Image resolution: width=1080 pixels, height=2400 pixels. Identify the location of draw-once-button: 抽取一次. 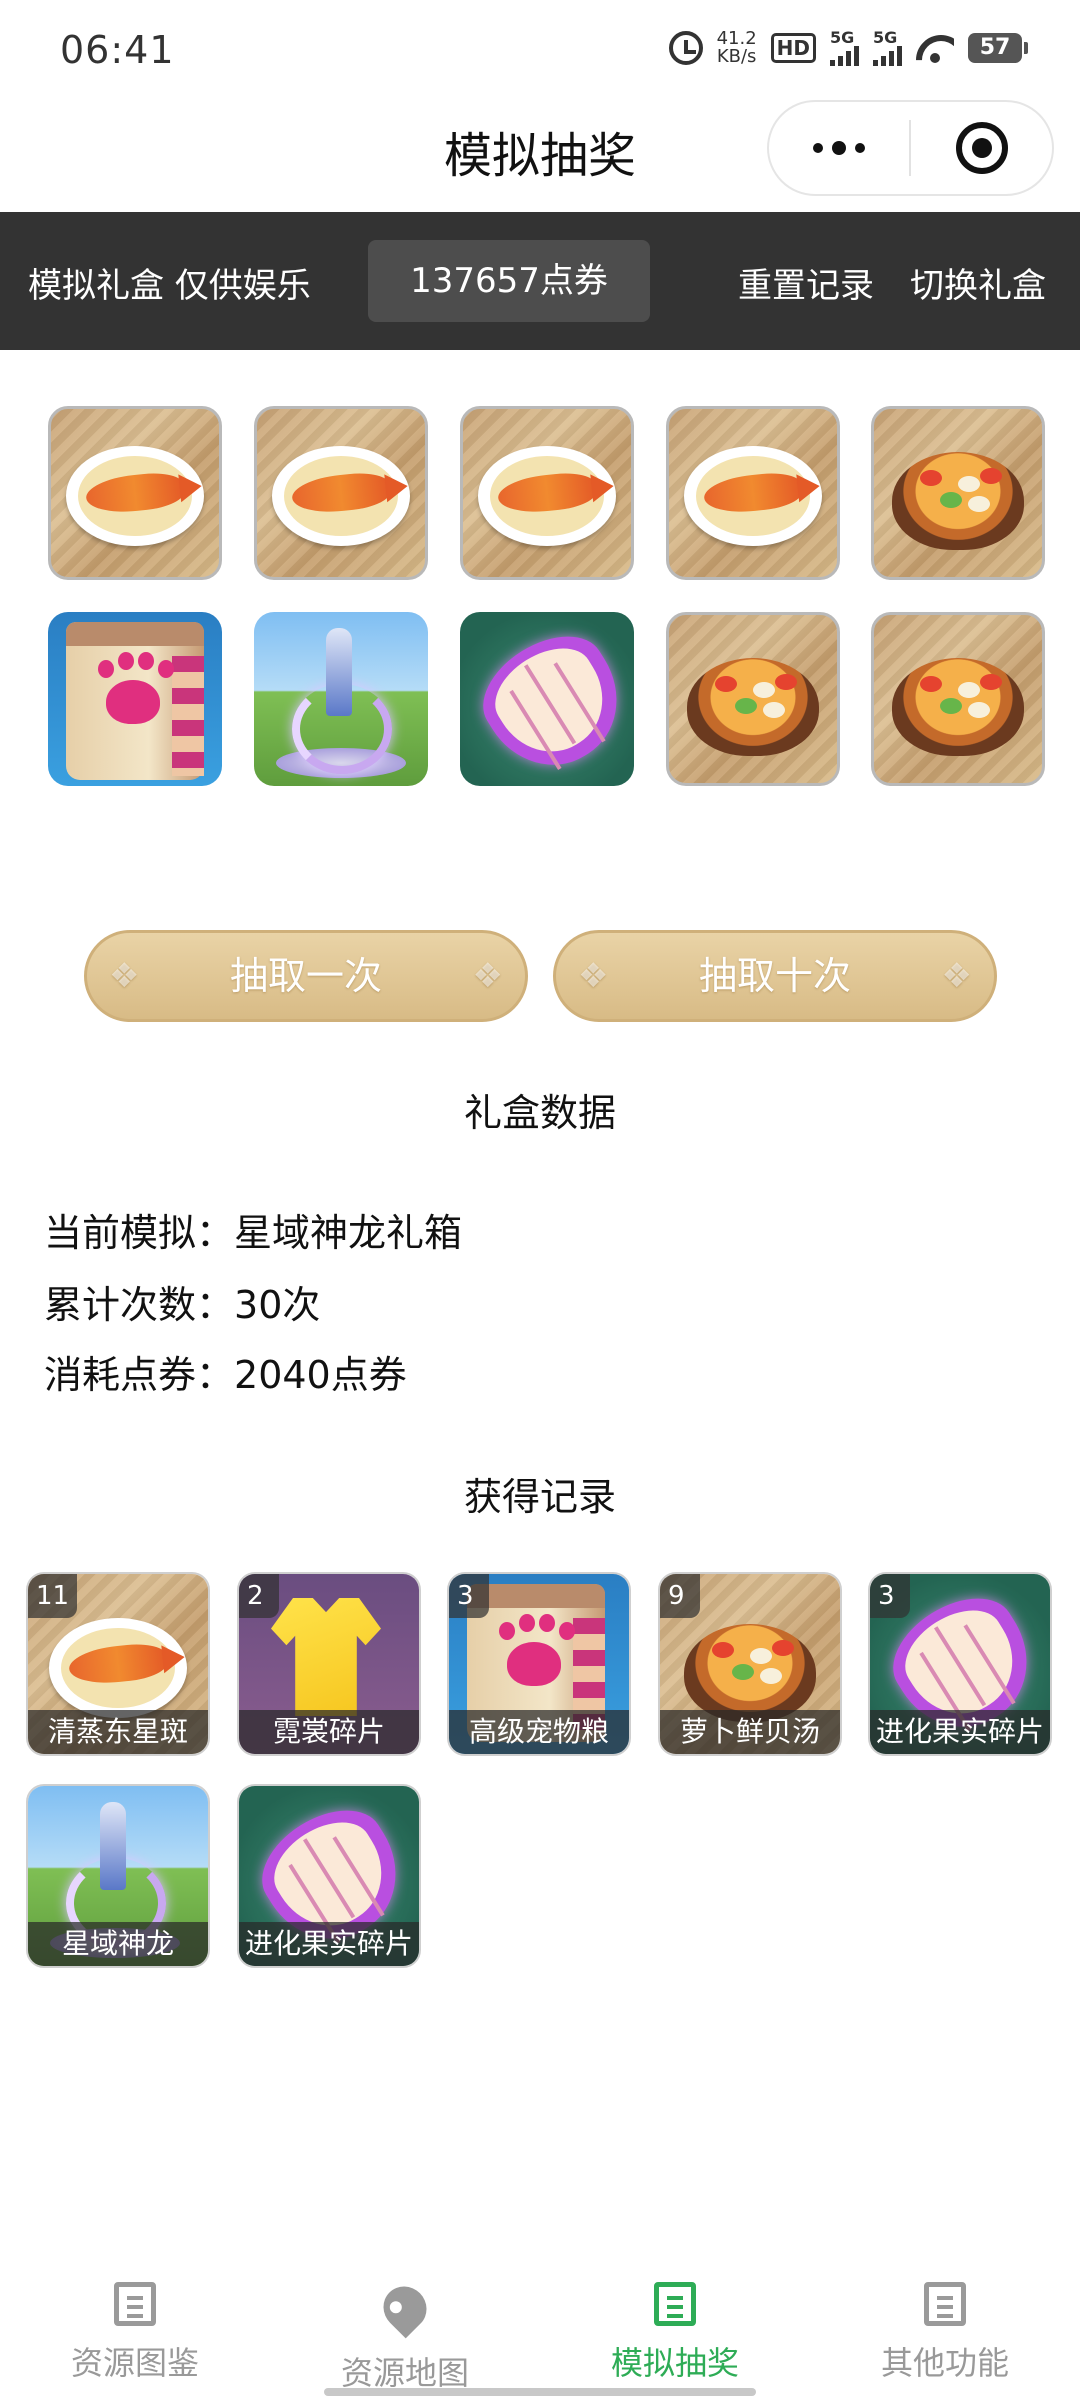
(306, 976).